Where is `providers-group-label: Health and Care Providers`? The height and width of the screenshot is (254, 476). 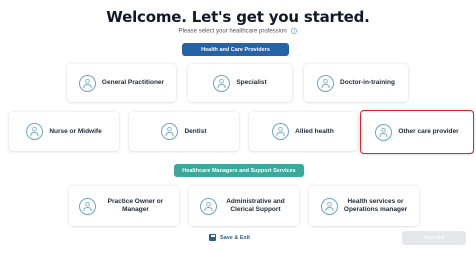
providers-group-label: Health and Care Providers is located at coordinates (235, 49).